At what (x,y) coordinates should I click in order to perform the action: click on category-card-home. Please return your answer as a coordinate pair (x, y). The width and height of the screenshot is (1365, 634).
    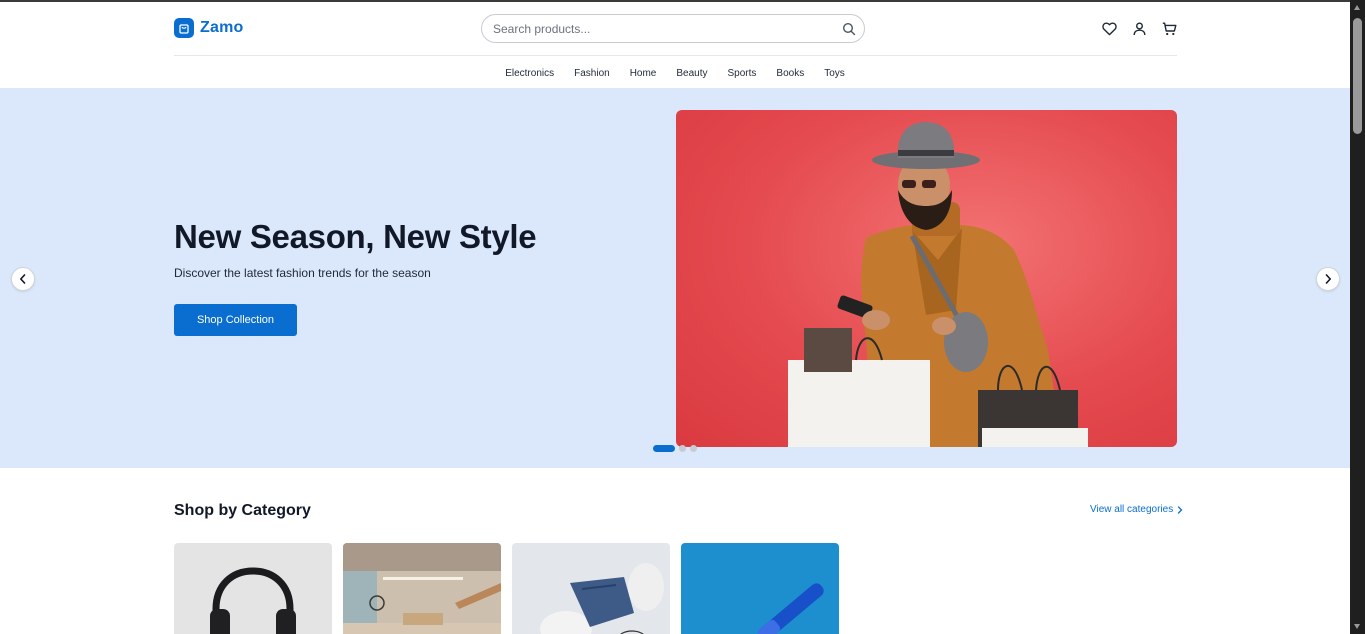
    Looking at the image, I should click on (422, 588).